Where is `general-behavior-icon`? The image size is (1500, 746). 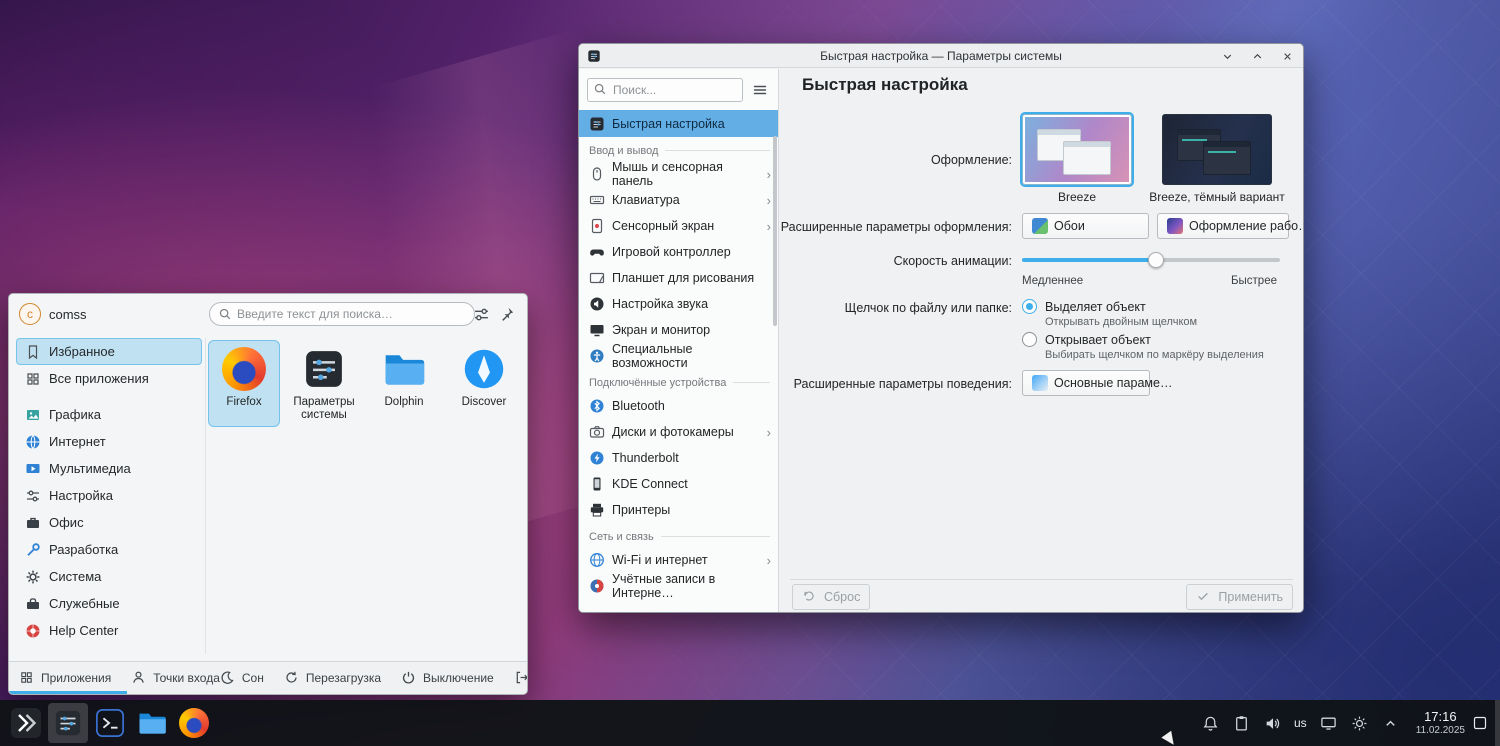 general-behavior-icon is located at coordinates (1040, 383).